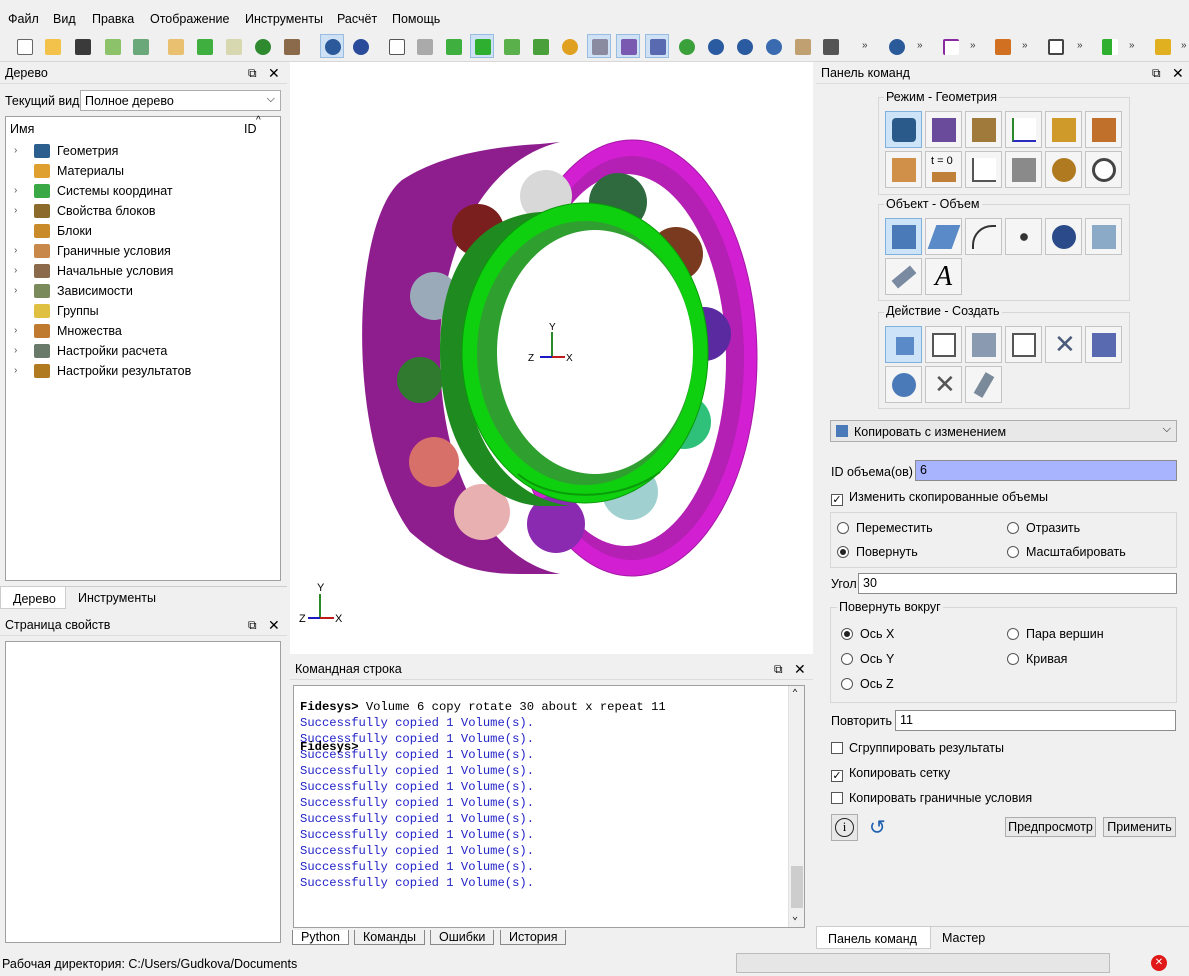  I want to click on mesh-cube-icon, so click(540, 46).